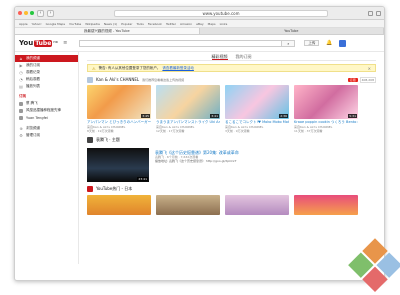  I want to click on channel-name: Kan & Aki's CHANNEL, so click(117, 79).